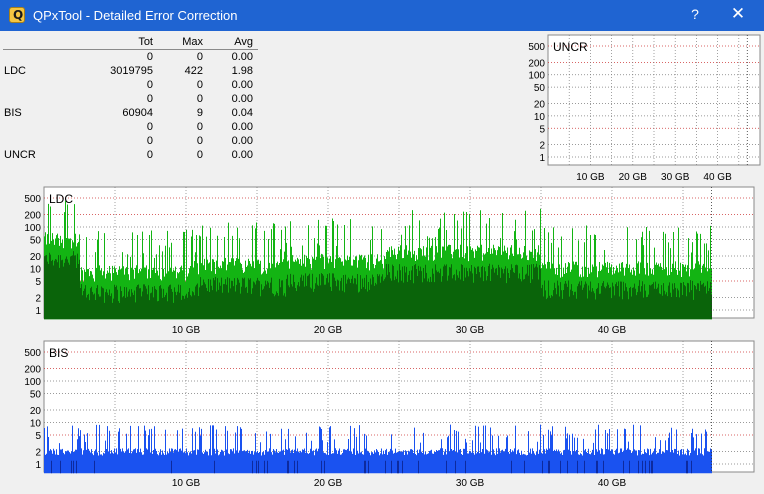  Describe the element at coordinates (540, 117) in the screenshot. I see `uncr-y-tick-label: 10` at that location.